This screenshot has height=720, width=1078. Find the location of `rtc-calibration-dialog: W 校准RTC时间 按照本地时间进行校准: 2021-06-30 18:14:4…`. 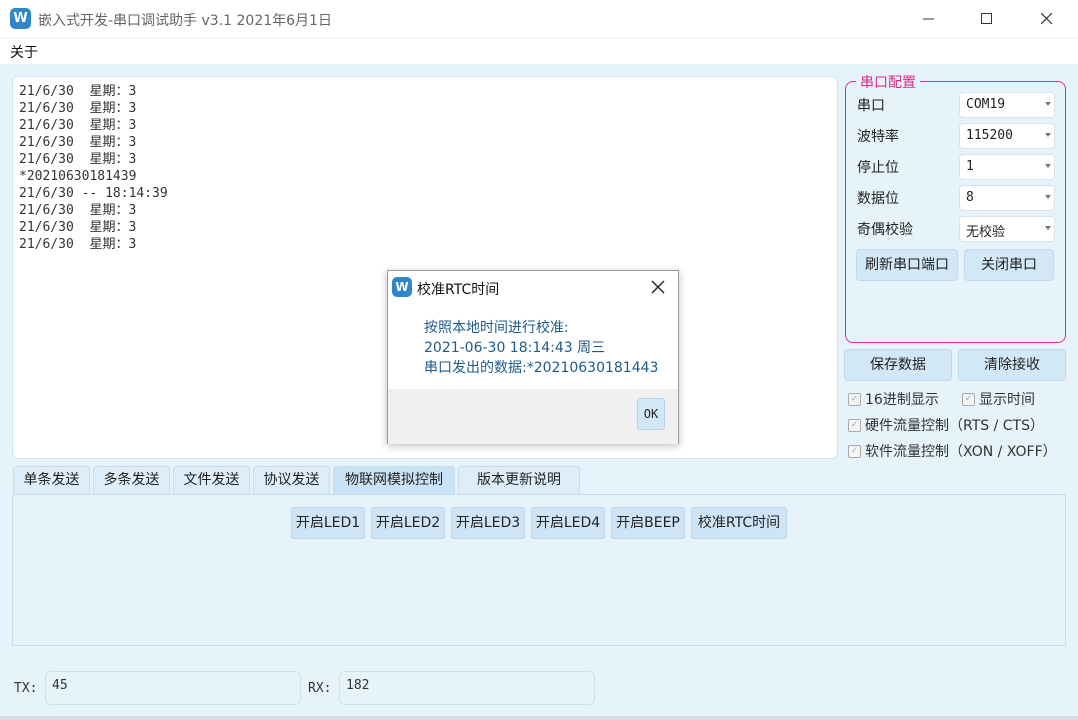

rtc-calibration-dialog: W 校准RTC时间 按照本地时间进行校准: 2021-06-30 18:14:4… is located at coordinates (533, 357).